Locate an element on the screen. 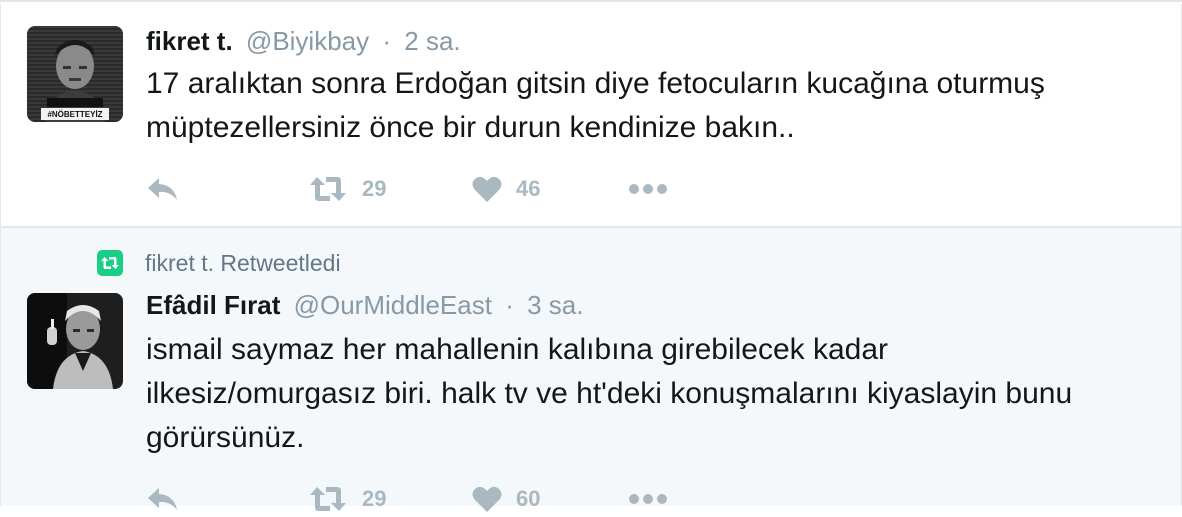 The image size is (1182, 517). retweet-context: fikret t. Retweetledi is located at coordinates (219, 263).